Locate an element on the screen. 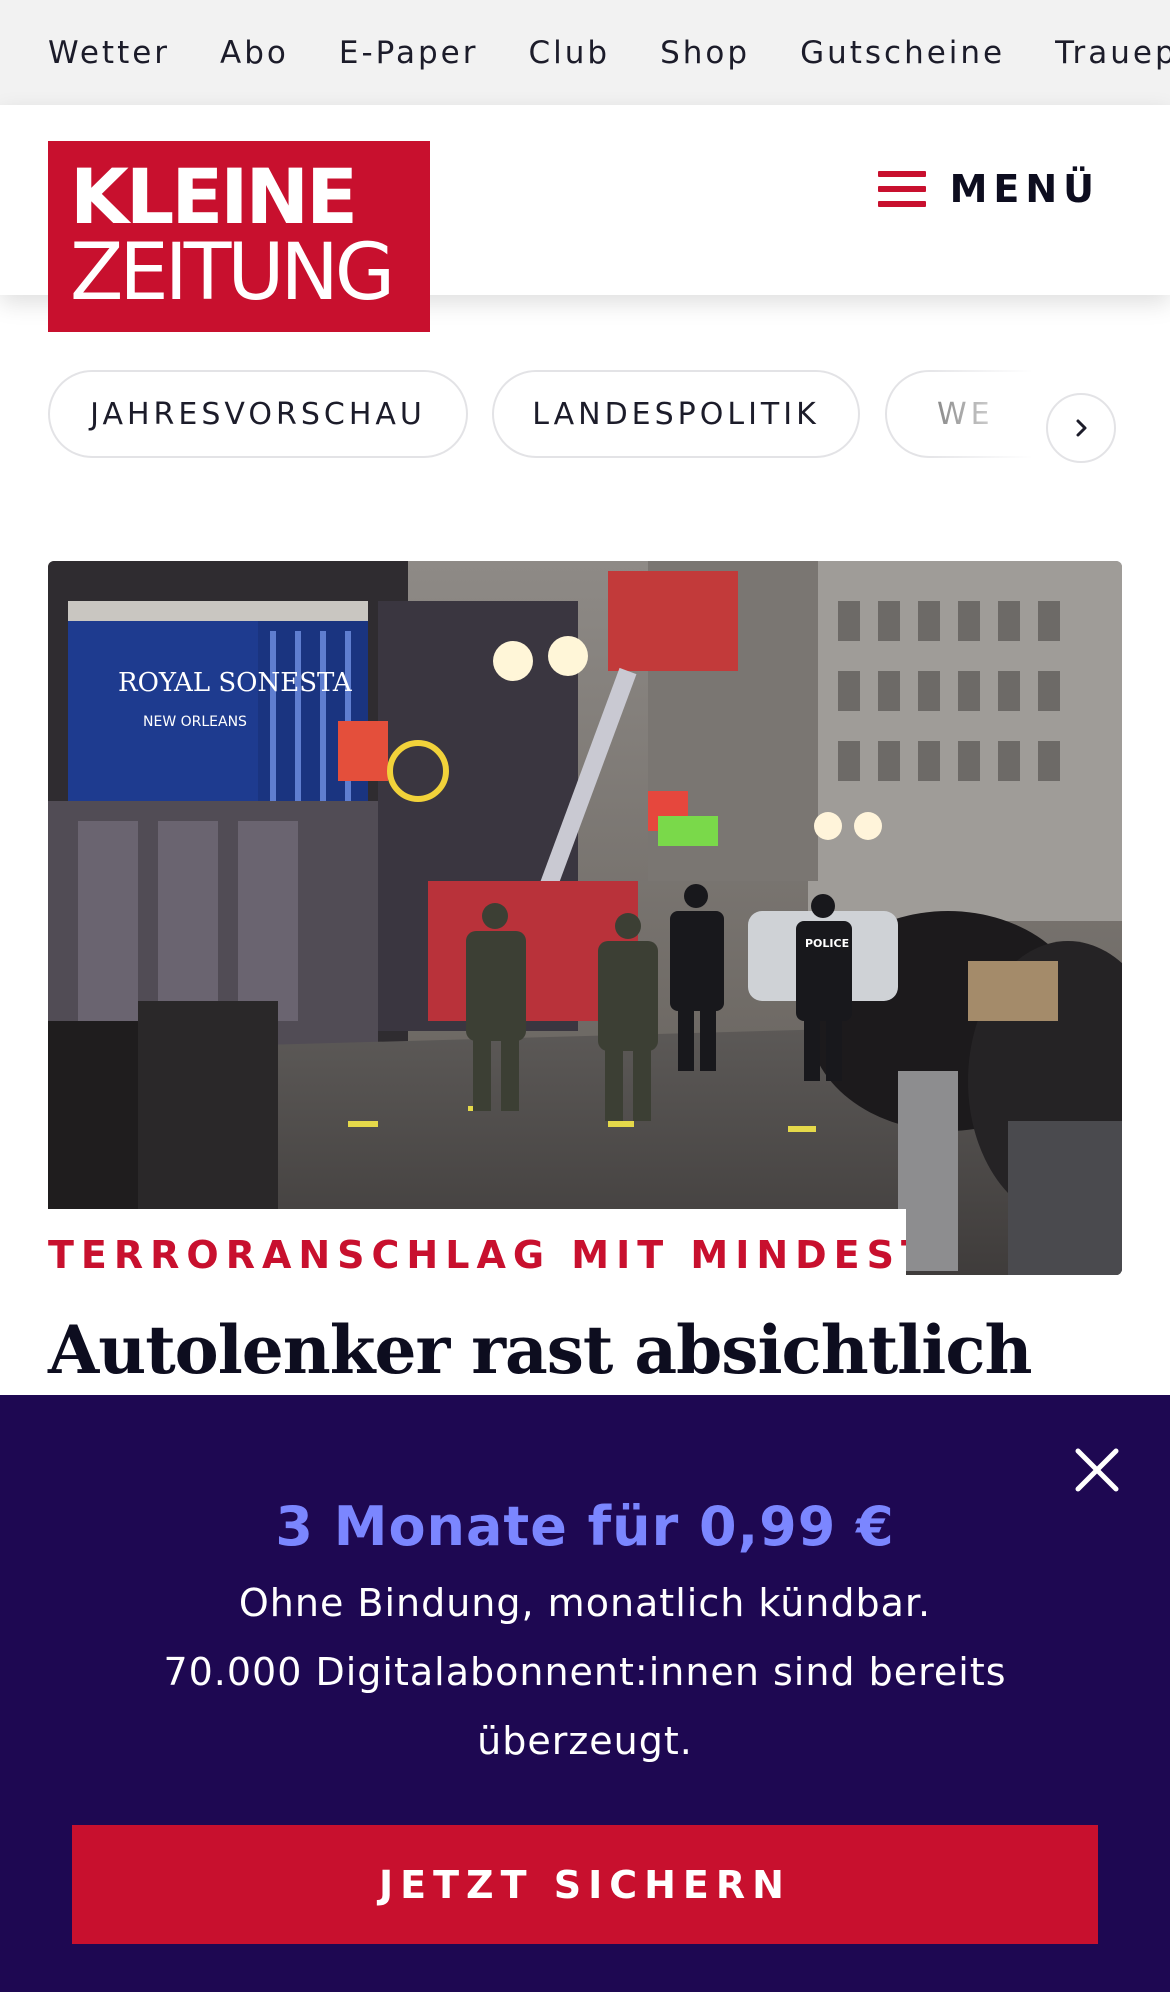 This screenshot has height=1992, width=1170. chips-fade is located at coordinates (1045, 415).